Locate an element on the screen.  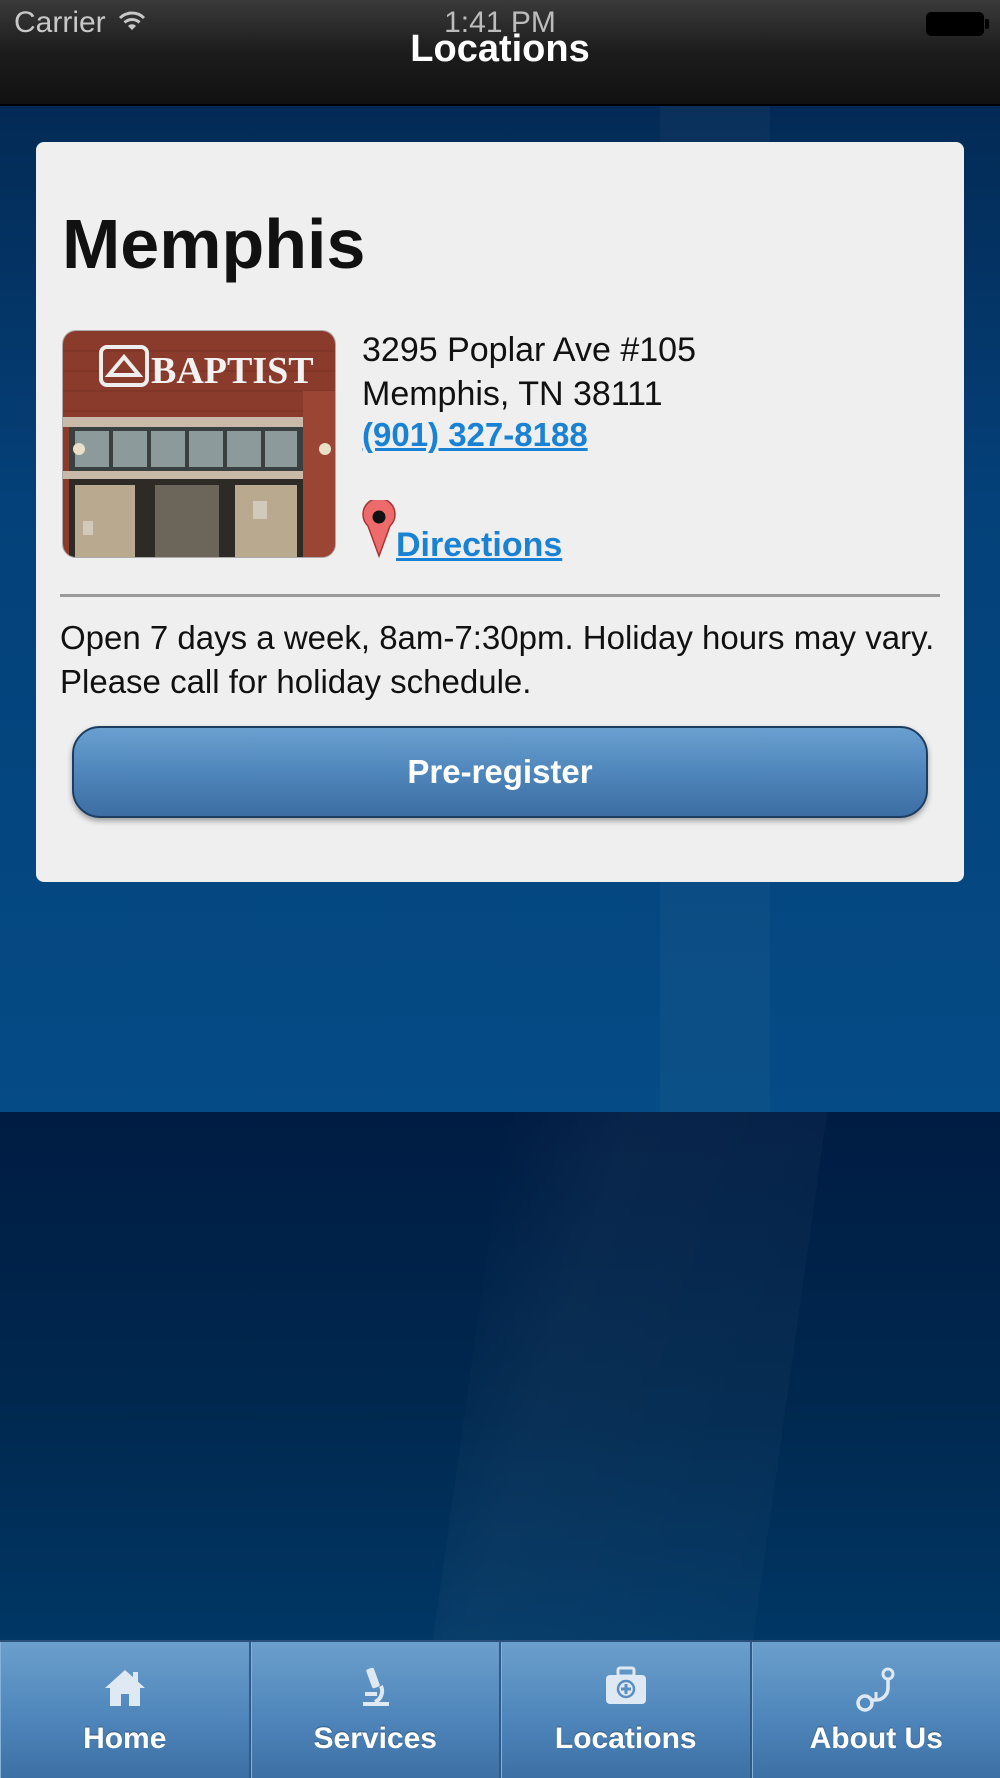
divider is located at coordinates (500, 595).